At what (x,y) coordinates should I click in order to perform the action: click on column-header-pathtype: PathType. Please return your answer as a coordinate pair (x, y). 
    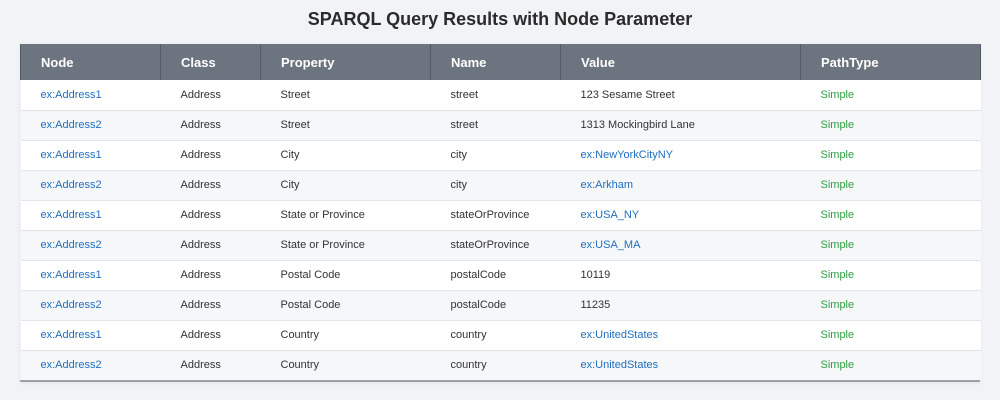
    Looking at the image, I should click on (890, 62).